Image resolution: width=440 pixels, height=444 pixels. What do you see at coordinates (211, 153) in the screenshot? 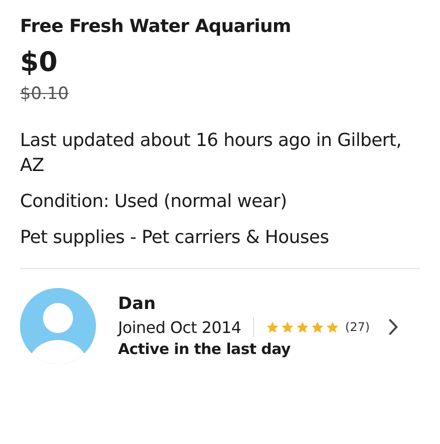
I see `last-updated-text: Last updated about 16 hours ago in Gilbert, AZ` at bounding box center [211, 153].